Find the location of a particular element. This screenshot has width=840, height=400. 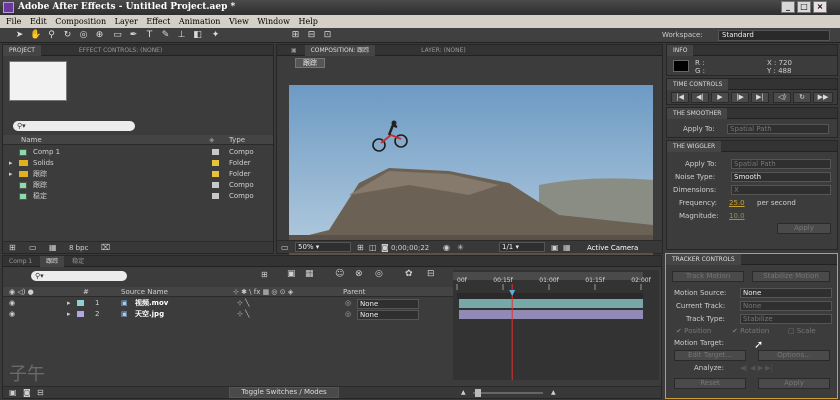

frequency-value: 25.0 is located at coordinates (737, 203).